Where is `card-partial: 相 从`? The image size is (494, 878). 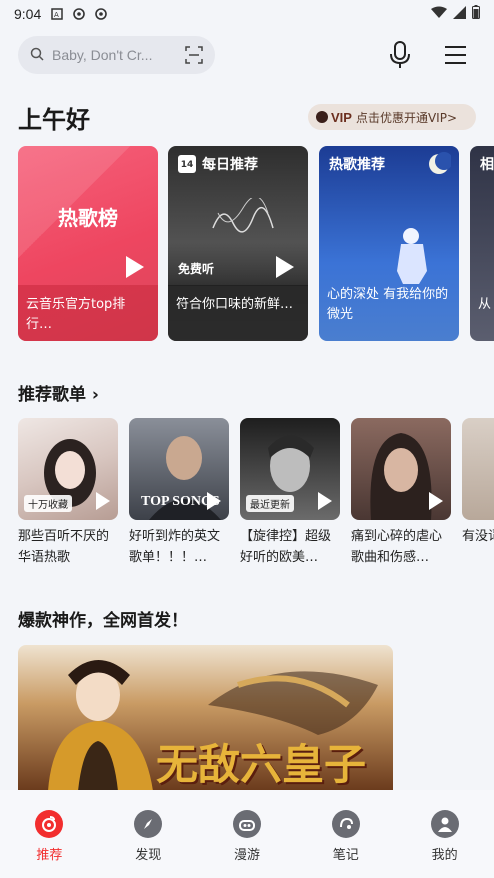 card-partial: 相 从 is located at coordinates (482, 243).